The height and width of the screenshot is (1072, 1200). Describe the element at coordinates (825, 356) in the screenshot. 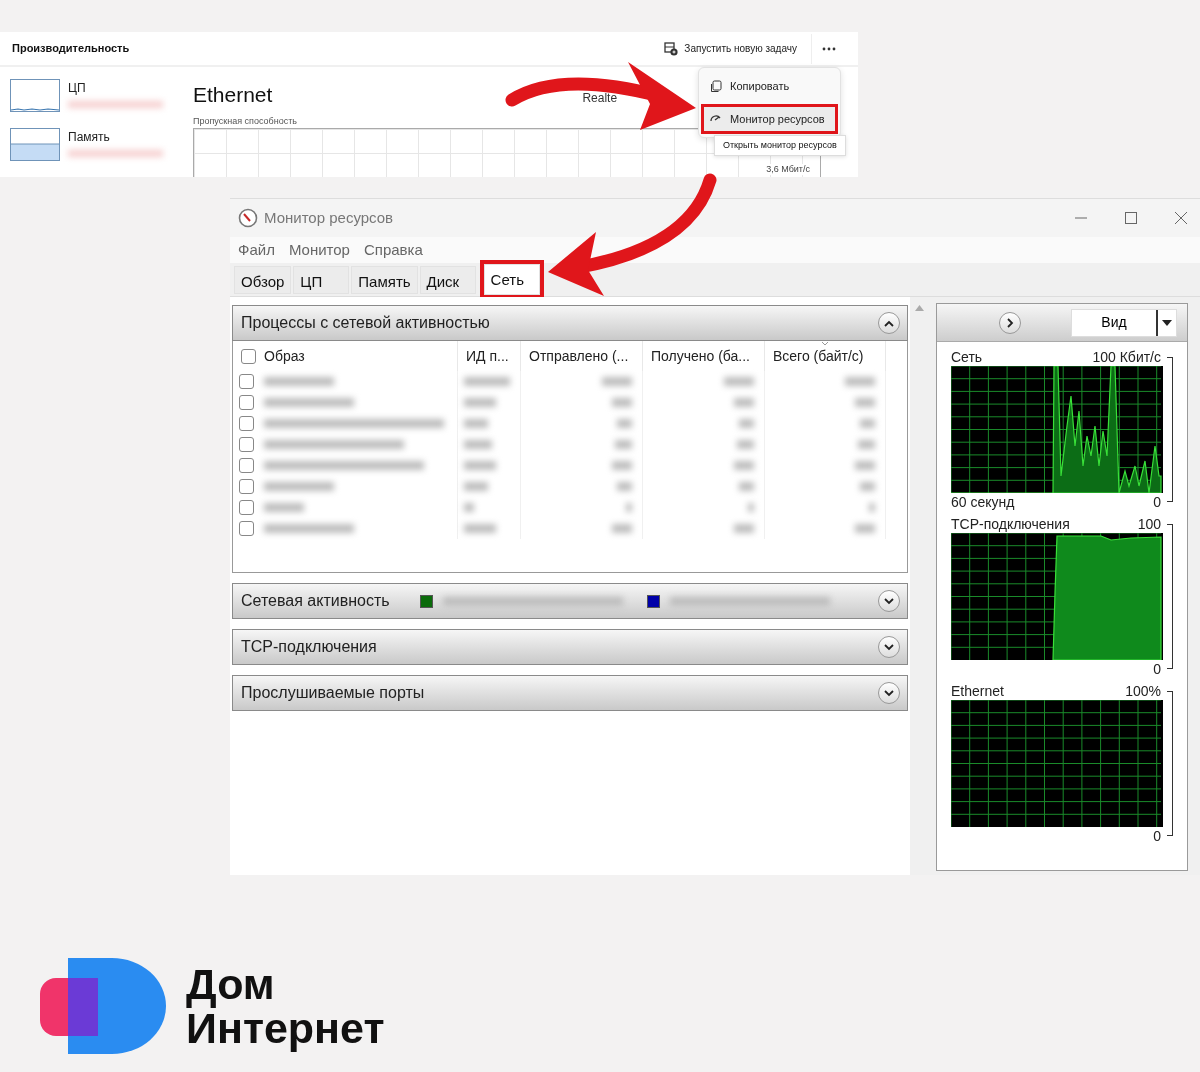

I see `column-header: Всего (байт/с)` at that location.